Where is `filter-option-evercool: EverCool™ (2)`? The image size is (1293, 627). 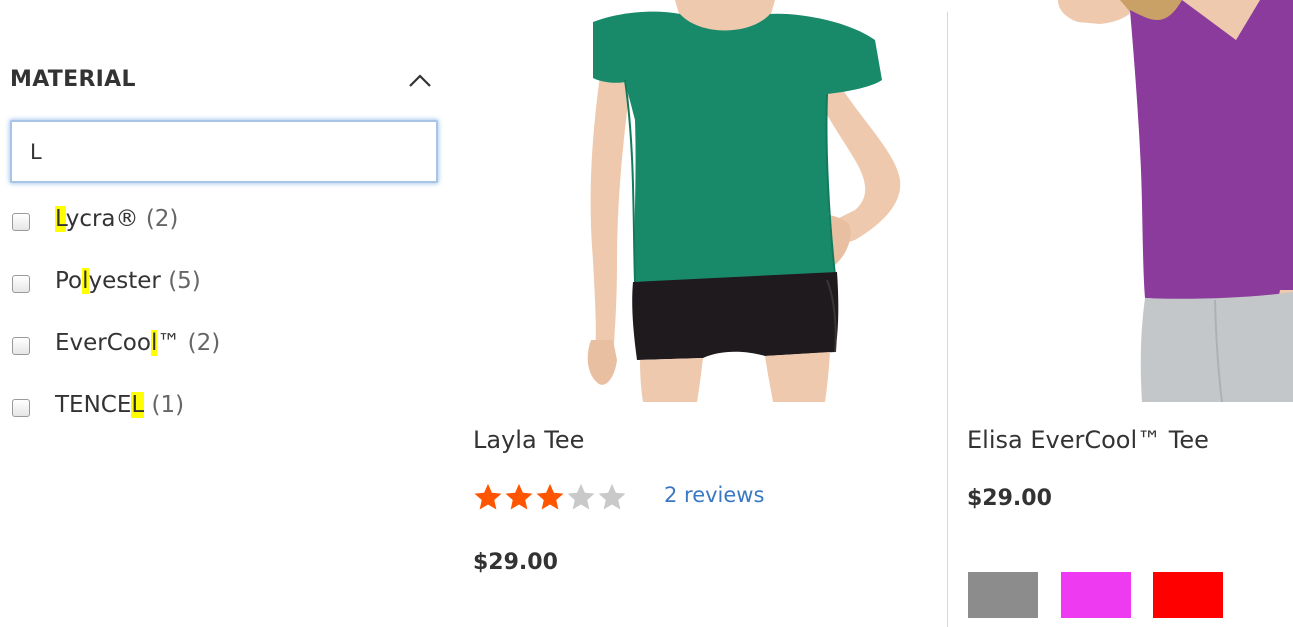 filter-option-evercool: EverCool™ (2) is located at coordinates (225, 361).